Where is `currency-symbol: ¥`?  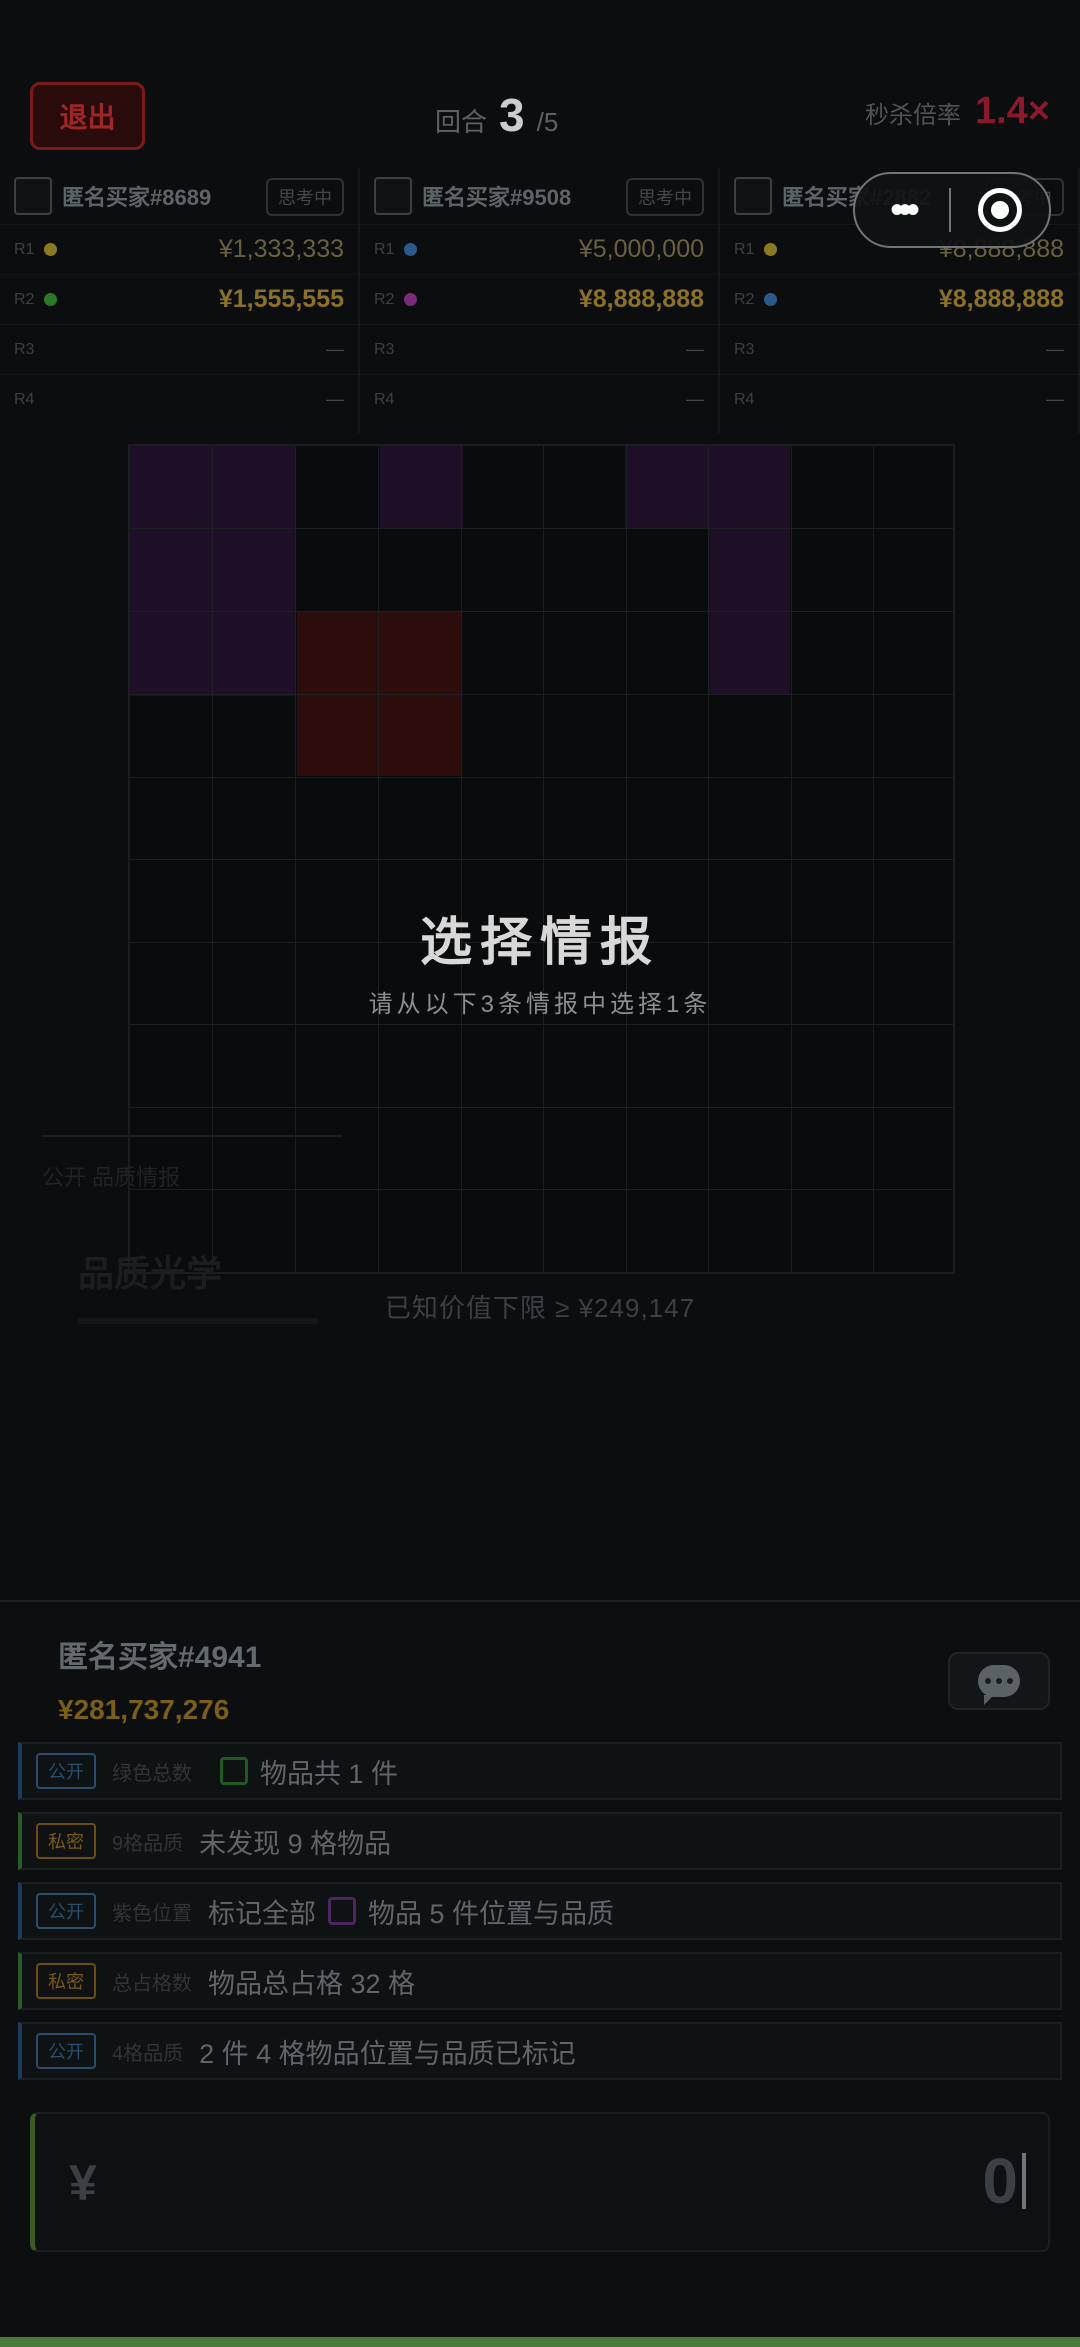
currency-symbol: ¥ is located at coordinates (83, 2183).